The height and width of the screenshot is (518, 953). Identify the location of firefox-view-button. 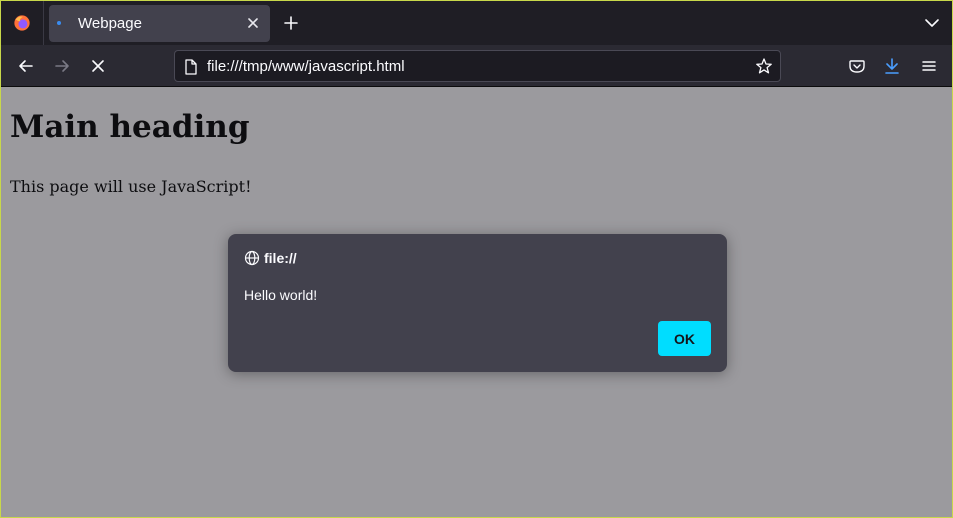
(22, 23).